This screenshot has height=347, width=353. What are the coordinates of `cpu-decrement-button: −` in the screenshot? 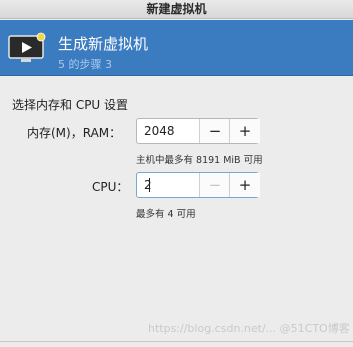 It's located at (214, 185).